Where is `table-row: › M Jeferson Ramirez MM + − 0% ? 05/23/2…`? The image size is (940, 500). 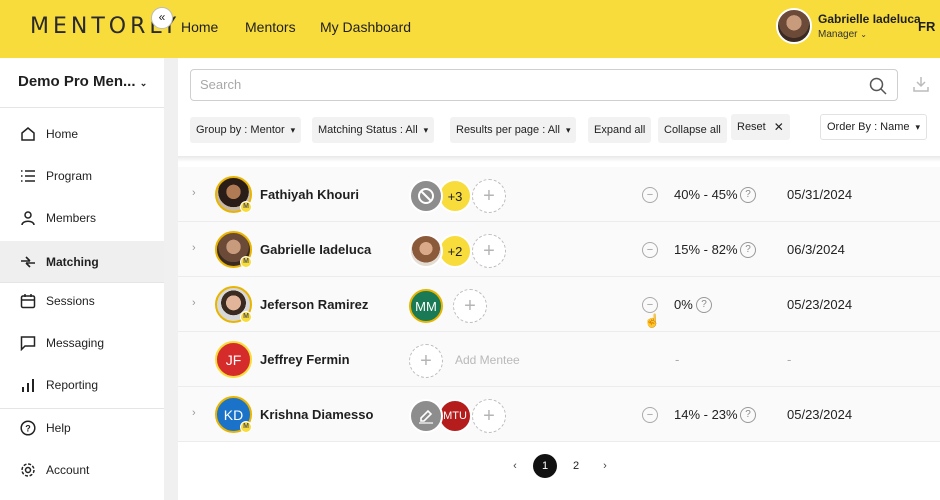
table-row: › M Jeferson Ramirez MM + − 0% ? 05/23/2… is located at coordinates (559, 304).